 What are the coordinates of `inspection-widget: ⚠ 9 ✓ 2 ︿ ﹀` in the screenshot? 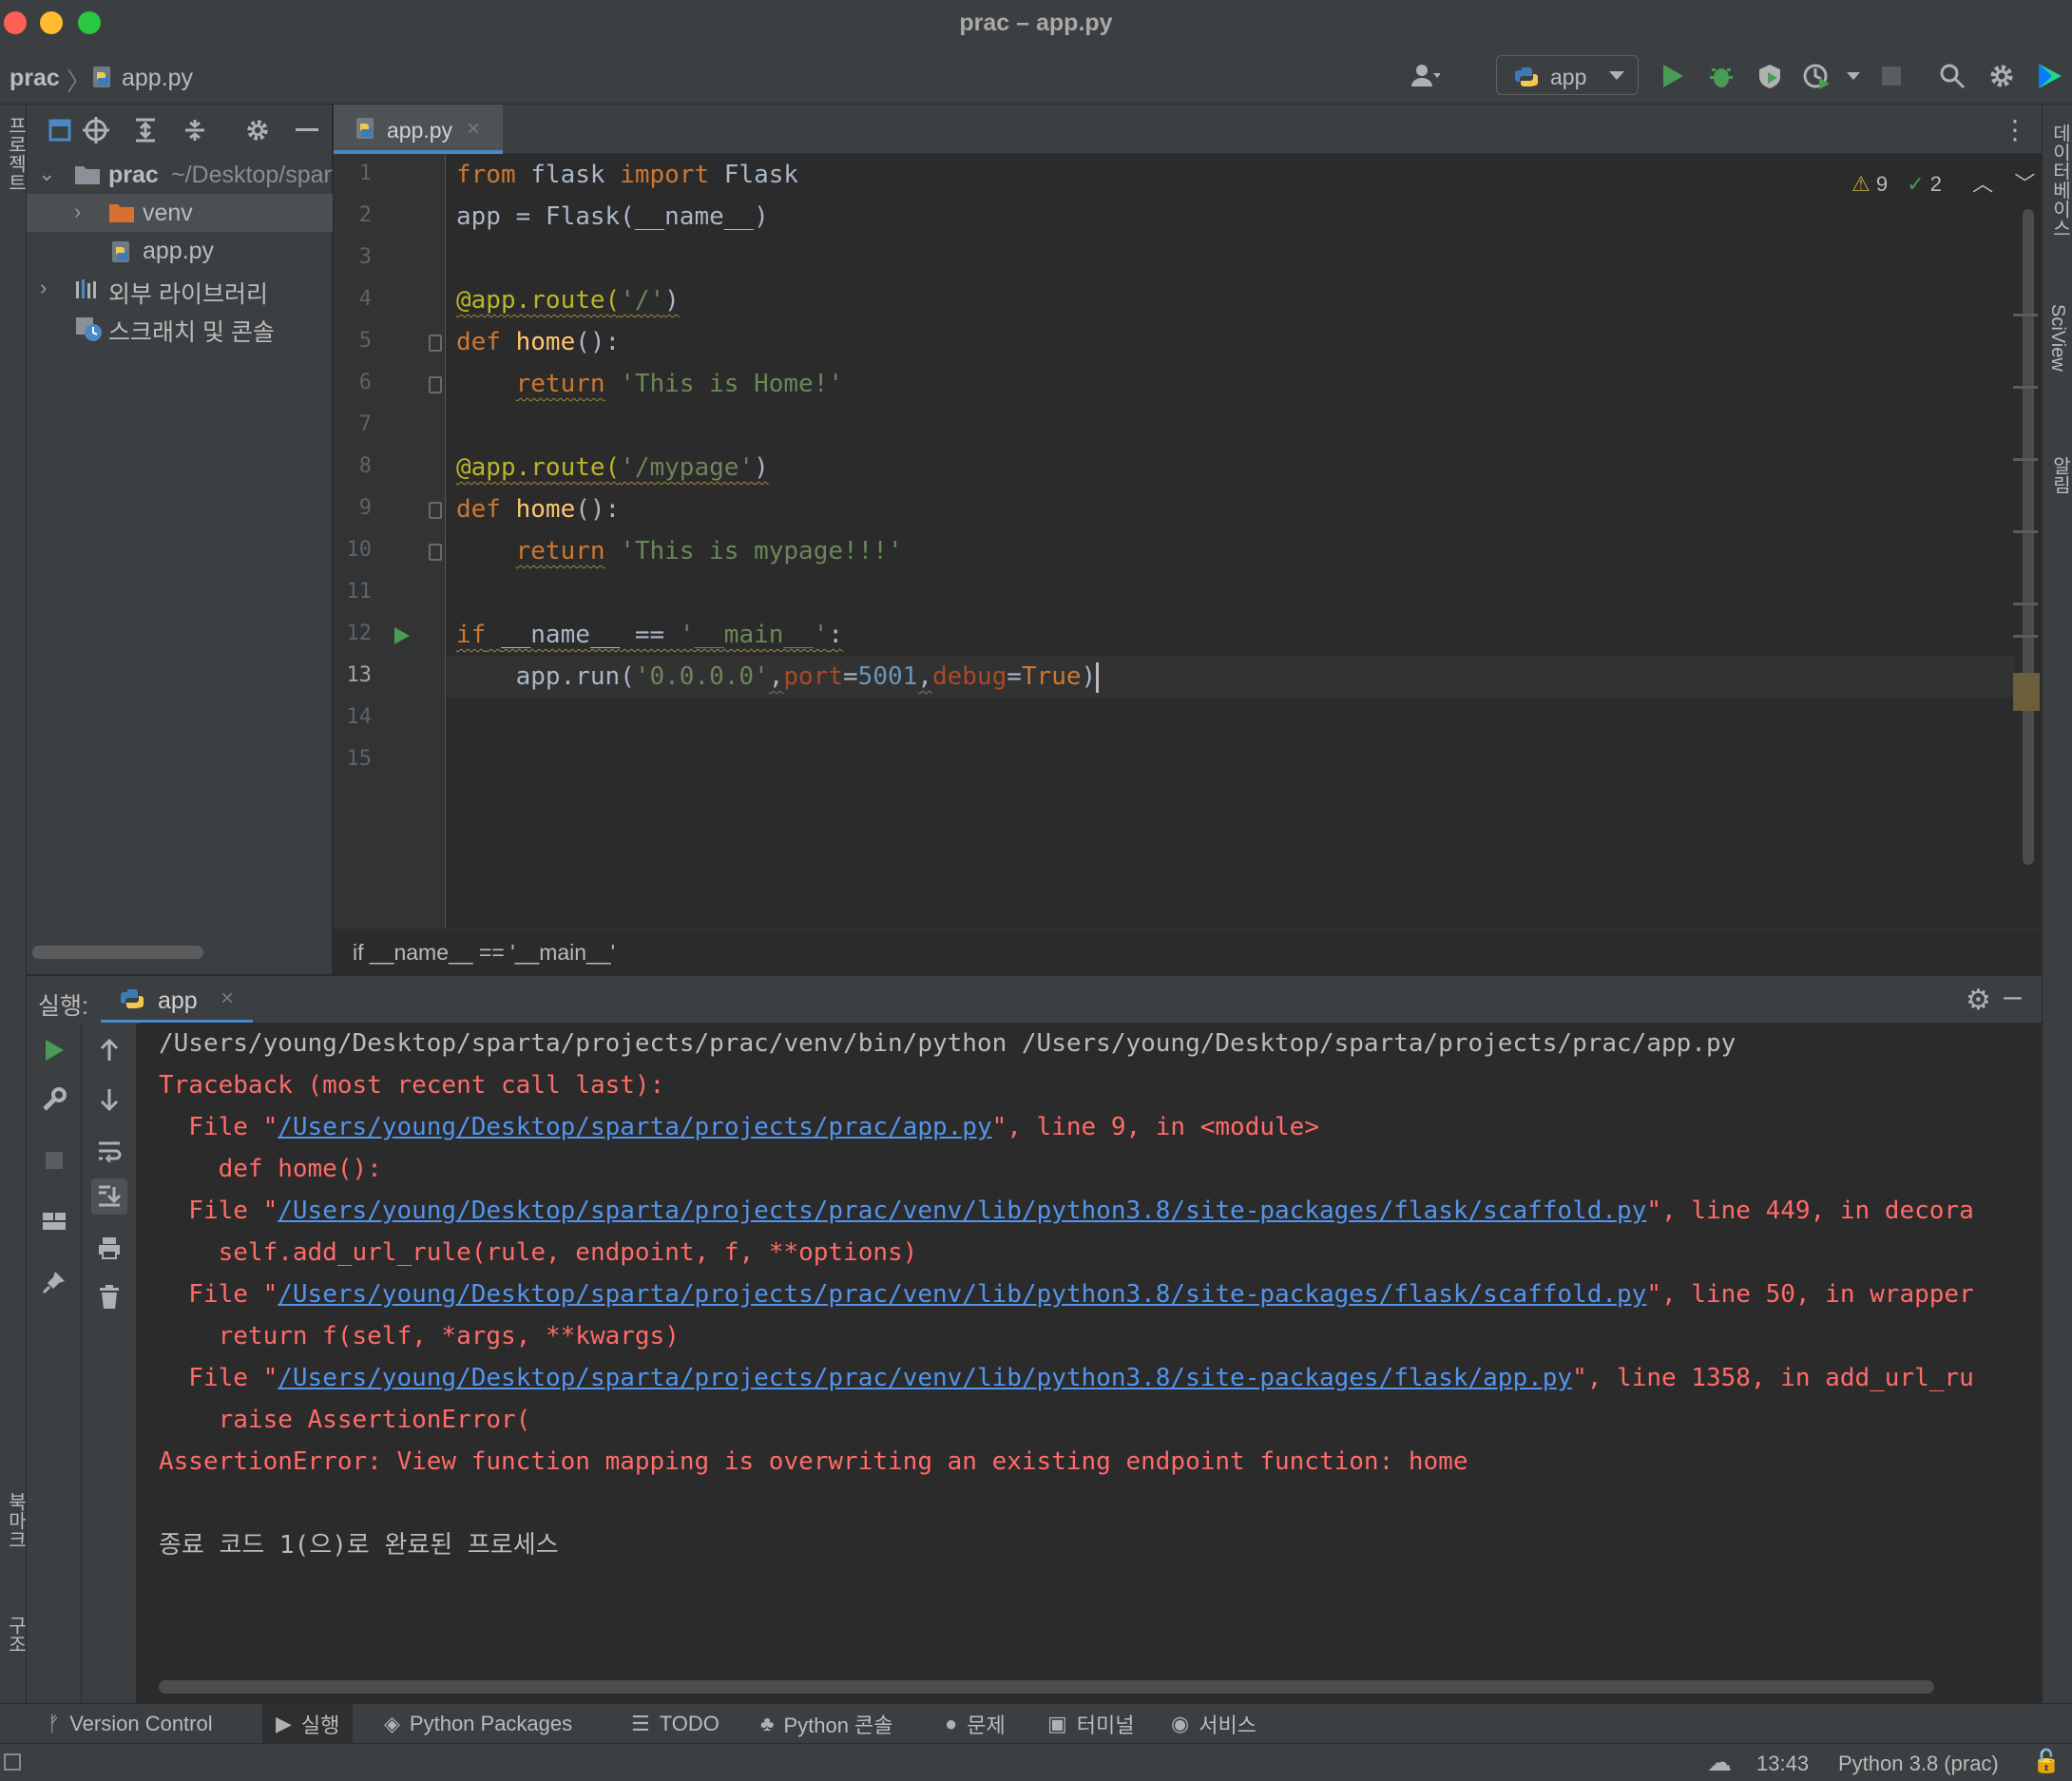 It's located at (1943, 181).